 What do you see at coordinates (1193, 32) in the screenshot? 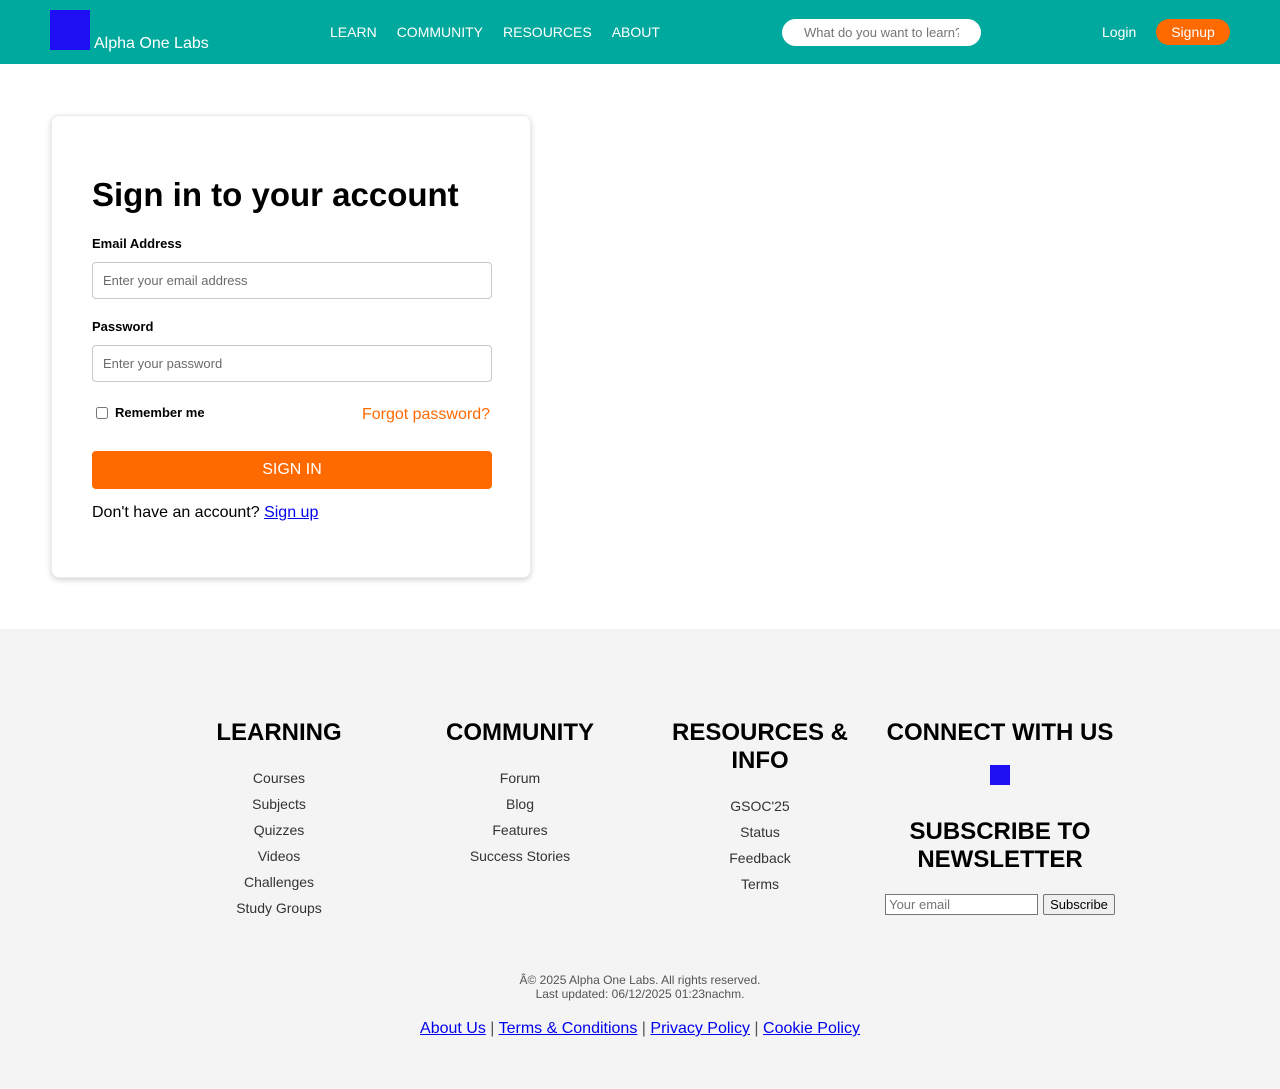
I see `signup-button: Signup` at bounding box center [1193, 32].